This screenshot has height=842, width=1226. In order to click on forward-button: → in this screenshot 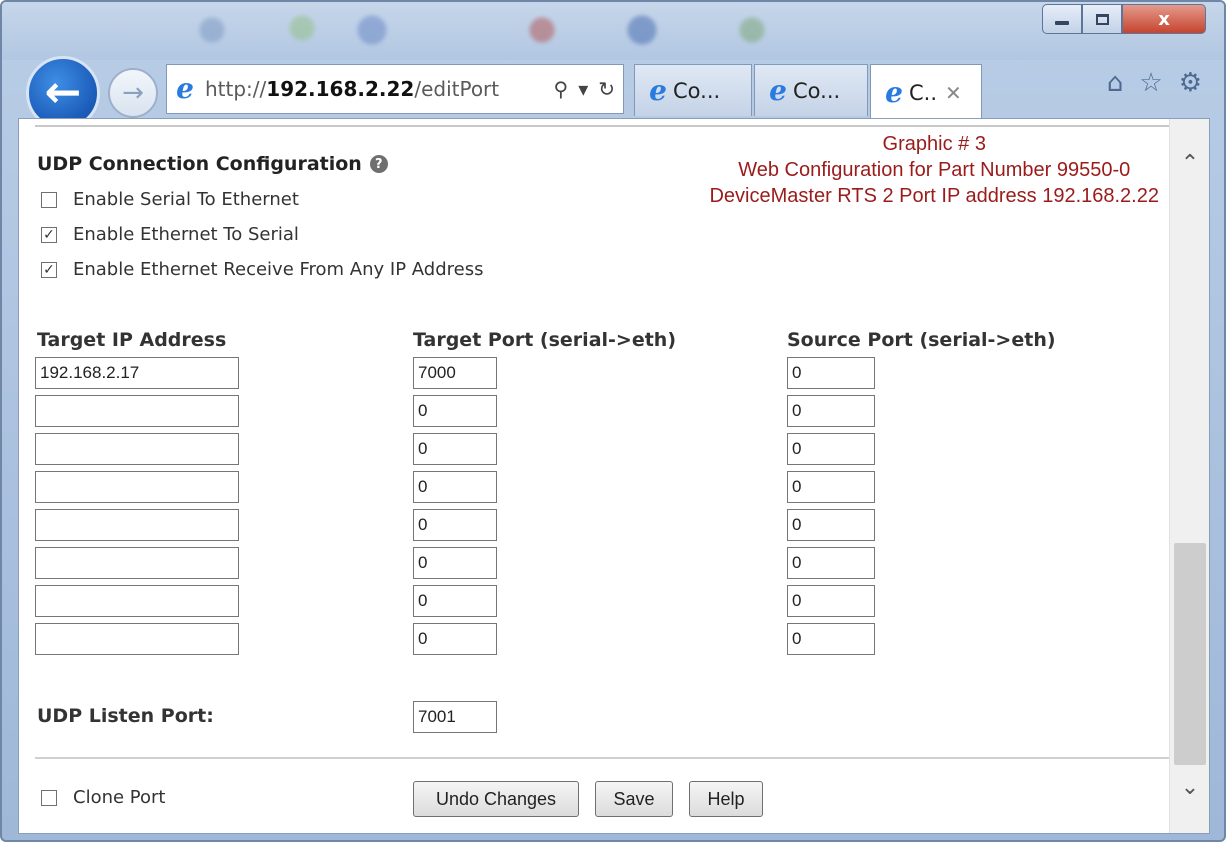, I will do `click(133, 93)`.